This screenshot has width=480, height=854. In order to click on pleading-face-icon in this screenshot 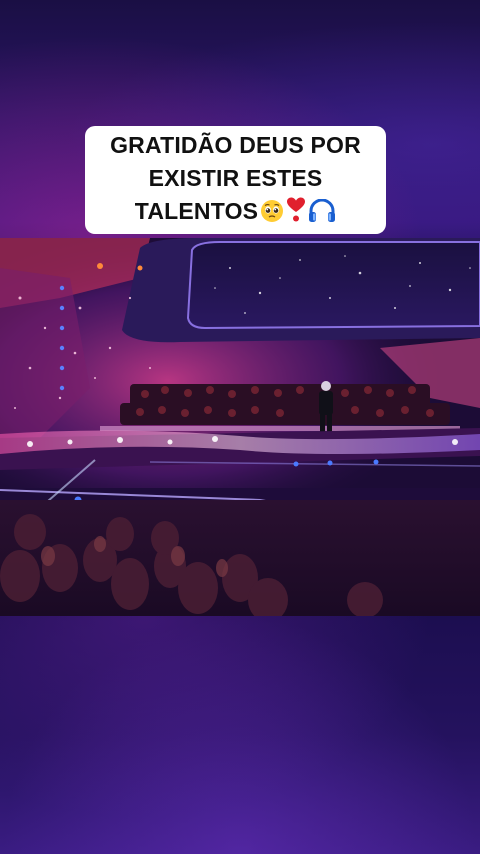, I will do `click(272, 215)`.